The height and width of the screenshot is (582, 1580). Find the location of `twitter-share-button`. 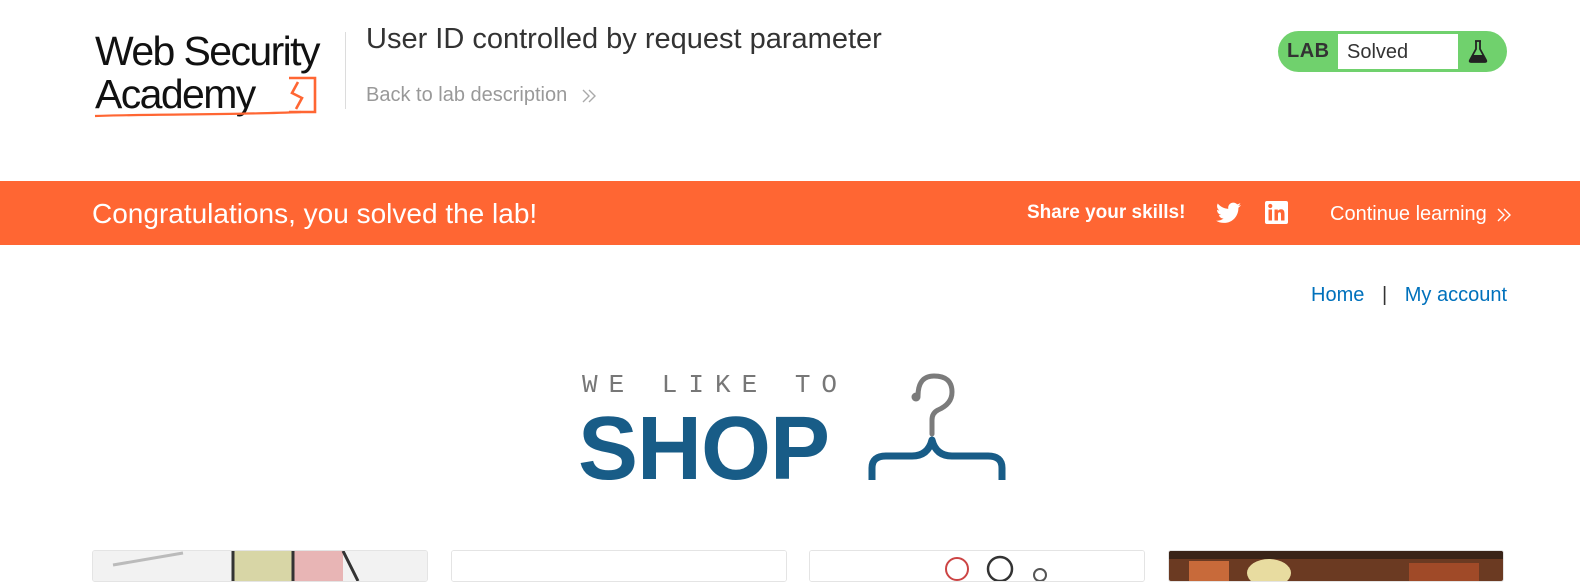

twitter-share-button is located at coordinates (1228, 213).